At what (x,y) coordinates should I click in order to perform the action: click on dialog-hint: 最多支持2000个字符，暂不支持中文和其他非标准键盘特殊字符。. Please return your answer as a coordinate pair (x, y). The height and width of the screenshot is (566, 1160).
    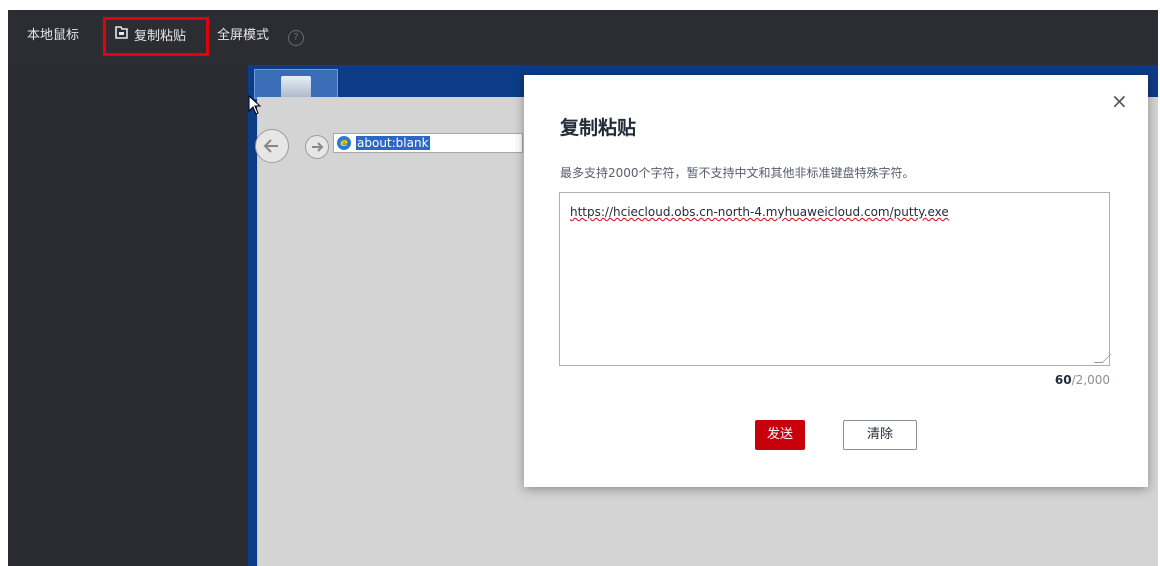
    Looking at the image, I should click on (737, 173).